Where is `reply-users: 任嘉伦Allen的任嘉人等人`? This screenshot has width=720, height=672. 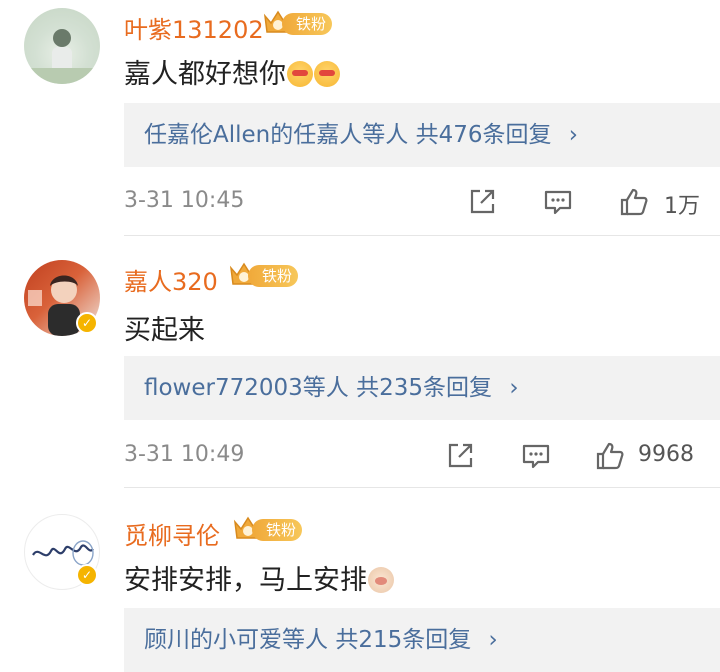 reply-users: 任嘉伦Allen的任嘉人等人 is located at coordinates (276, 135).